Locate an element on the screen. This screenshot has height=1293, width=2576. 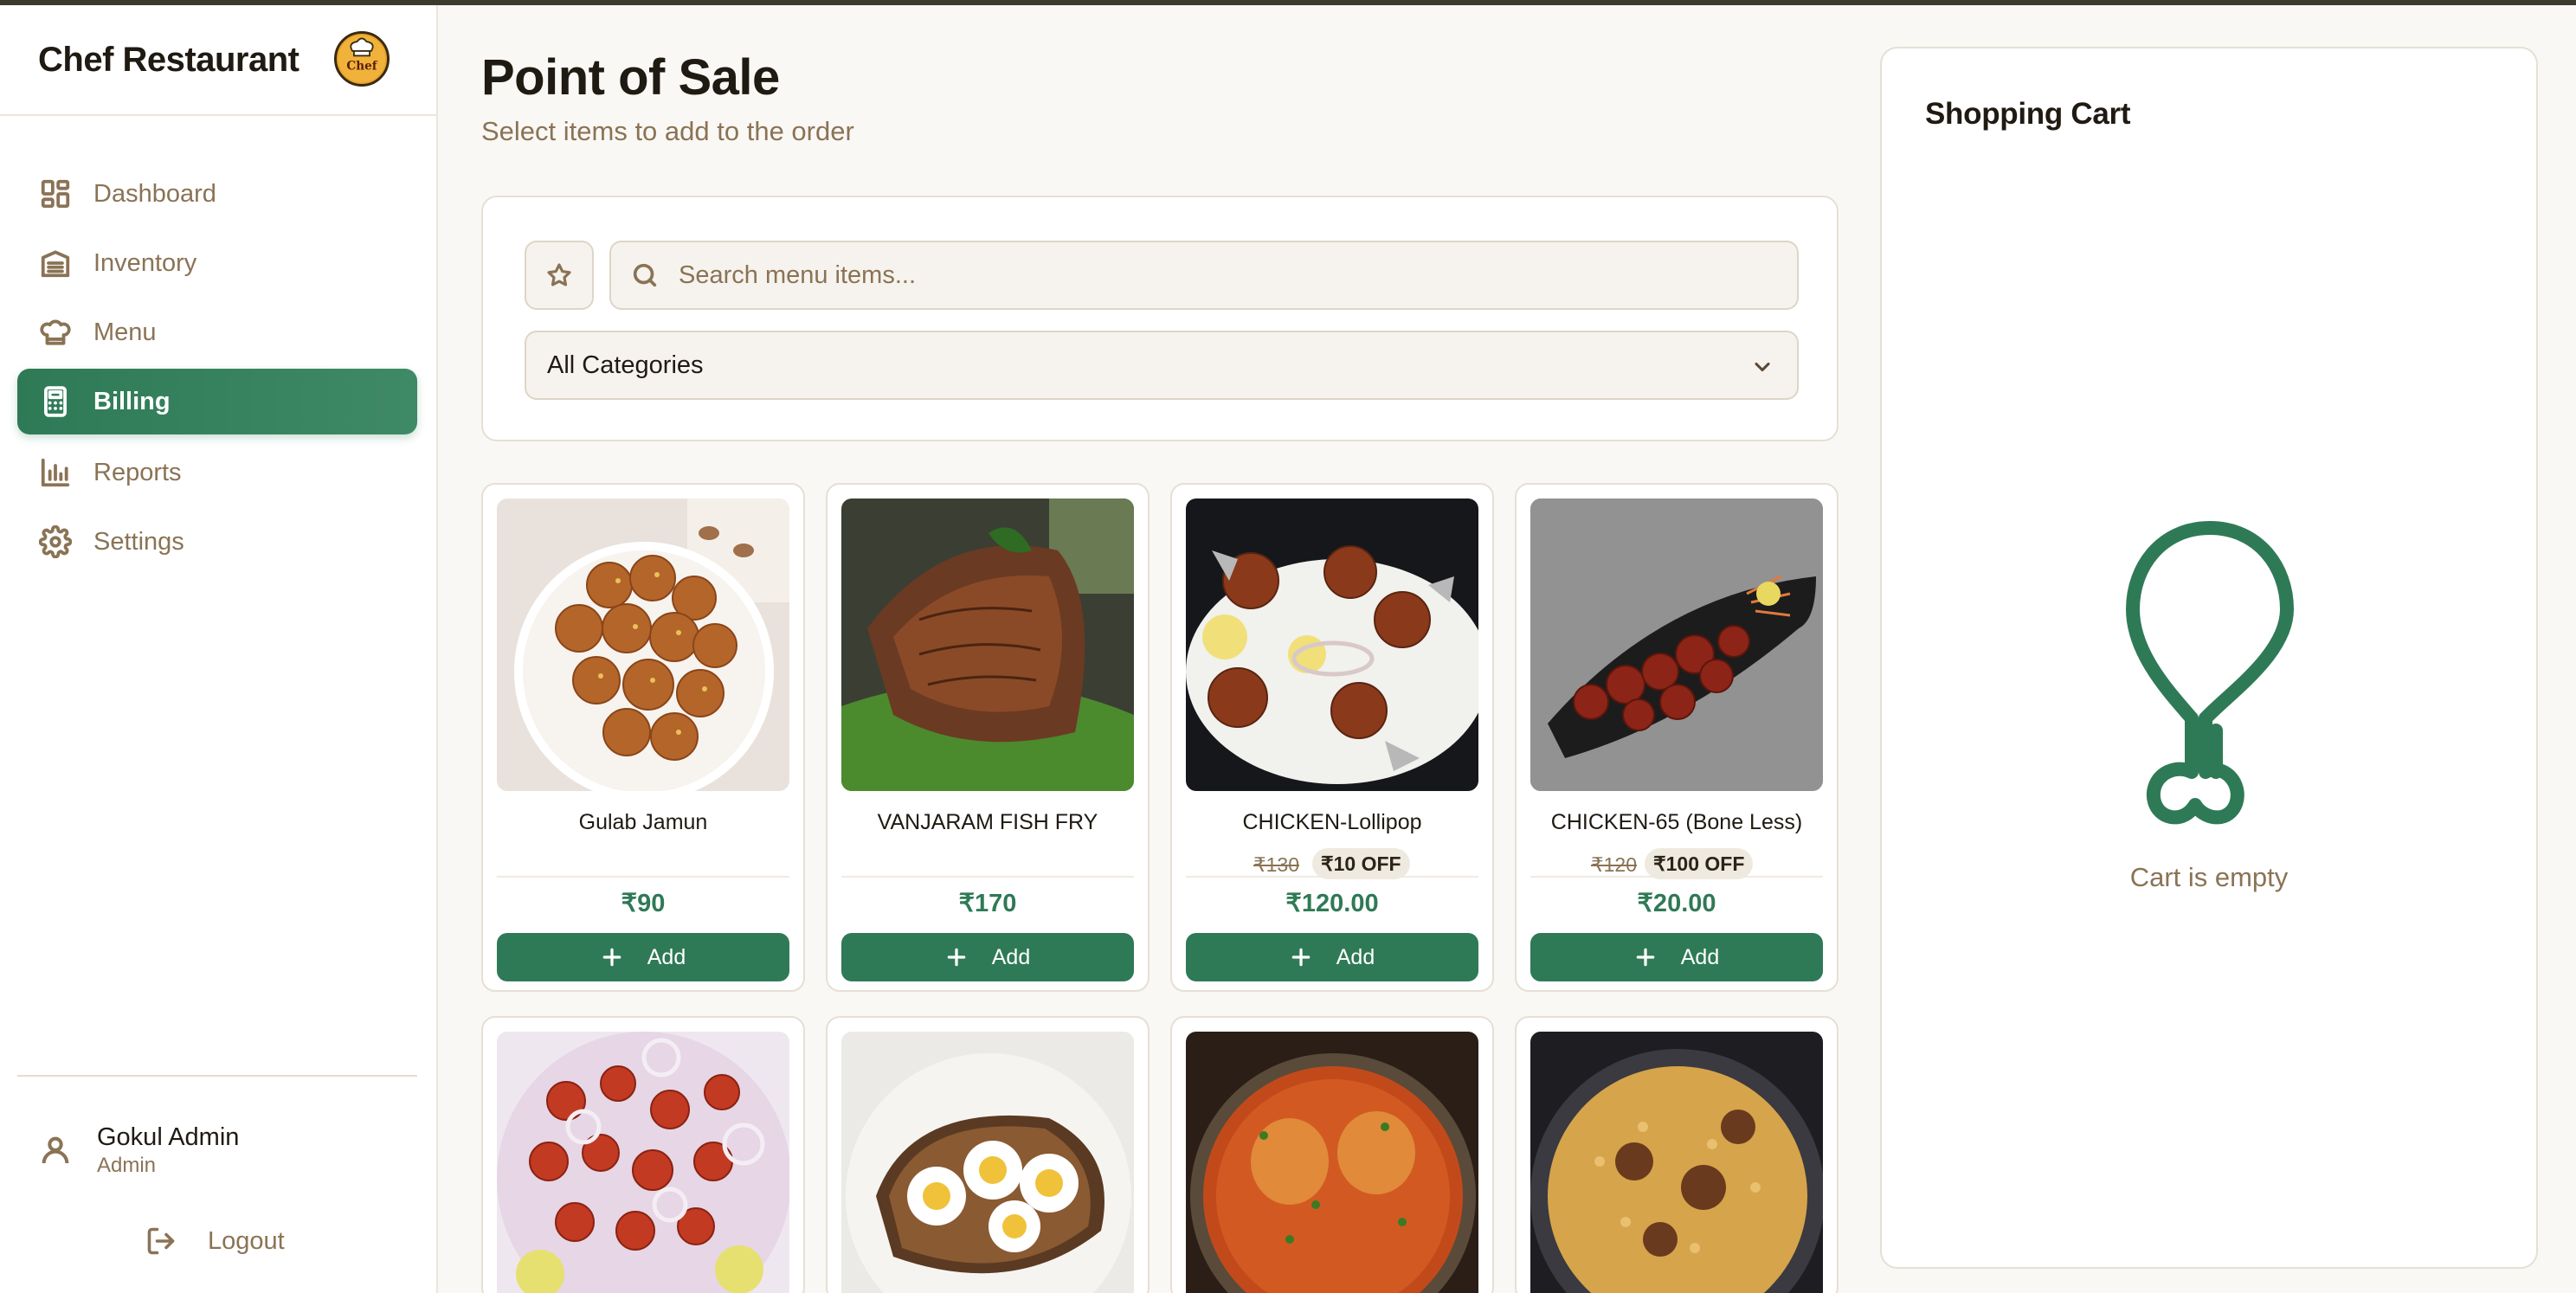
sidebar-item-label: Settings is located at coordinates (138, 541).